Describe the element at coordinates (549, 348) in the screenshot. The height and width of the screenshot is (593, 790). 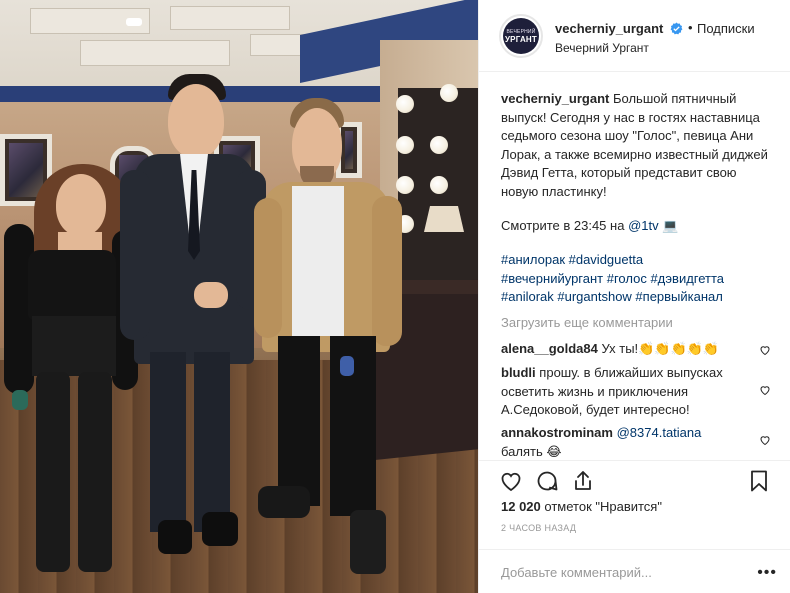
I see `comment-username: alena__golda84` at that location.